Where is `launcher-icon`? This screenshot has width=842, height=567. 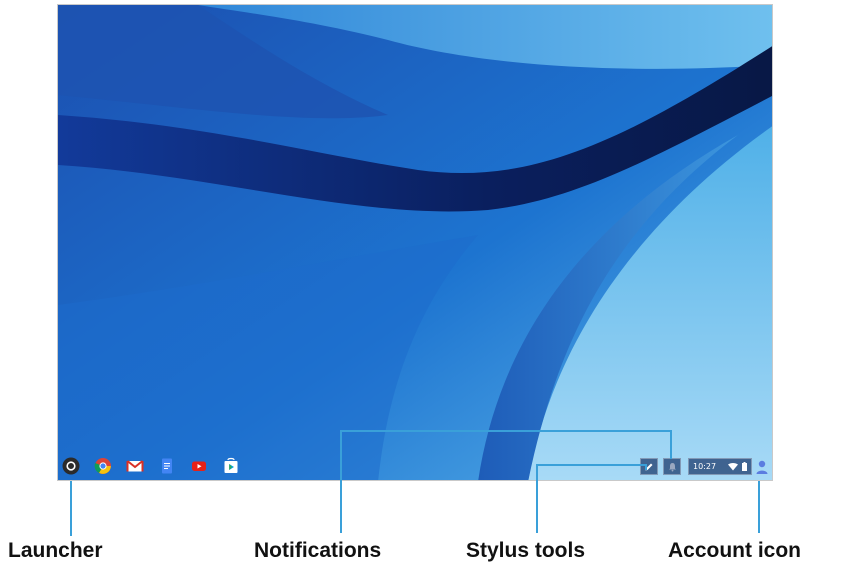
launcher-icon is located at coordinates (71, 466).